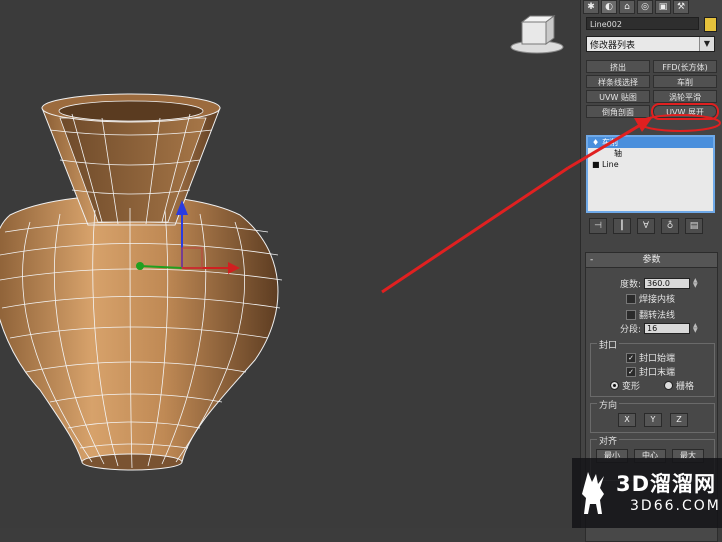 This screenshot has width=722, height=542. I want to click on make-unique-icon: ∀, so click(646, 226).